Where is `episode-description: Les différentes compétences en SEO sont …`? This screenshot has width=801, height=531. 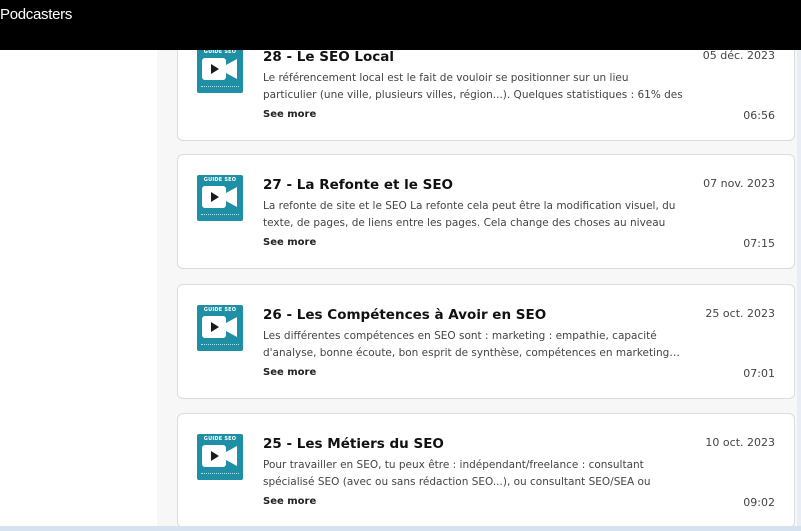
episode-description: Les différentes compétences en SEO sont … is located at coordinates (471, 344).